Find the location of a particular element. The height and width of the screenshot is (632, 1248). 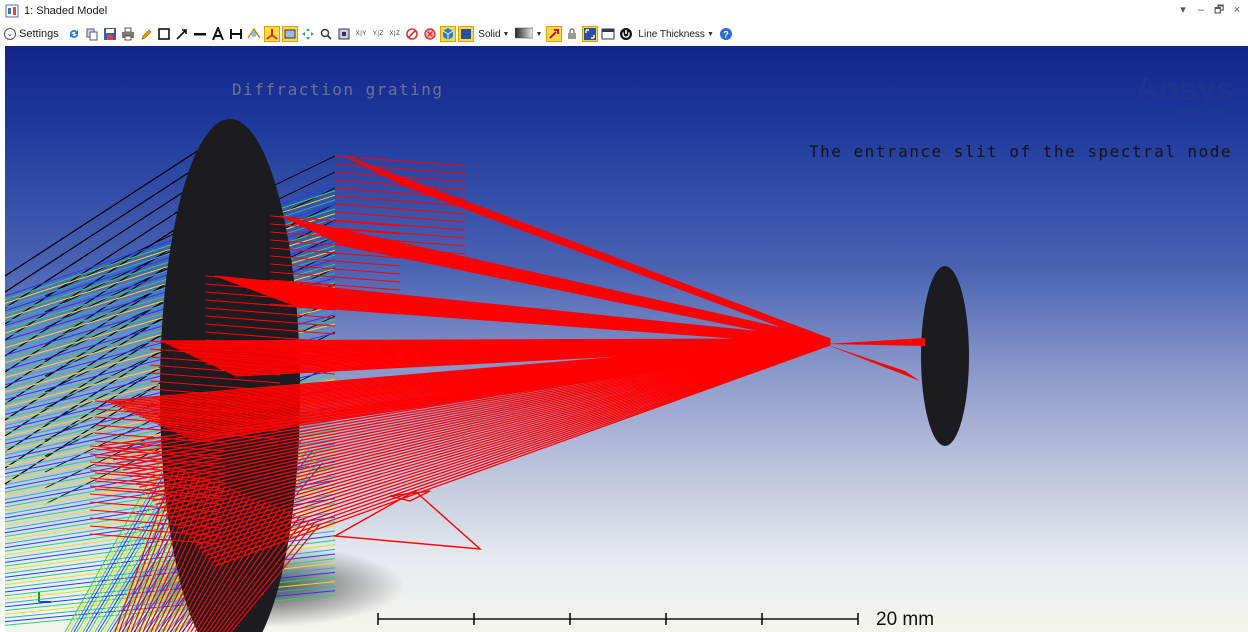

print-icon is located at coordinates (128, 34).